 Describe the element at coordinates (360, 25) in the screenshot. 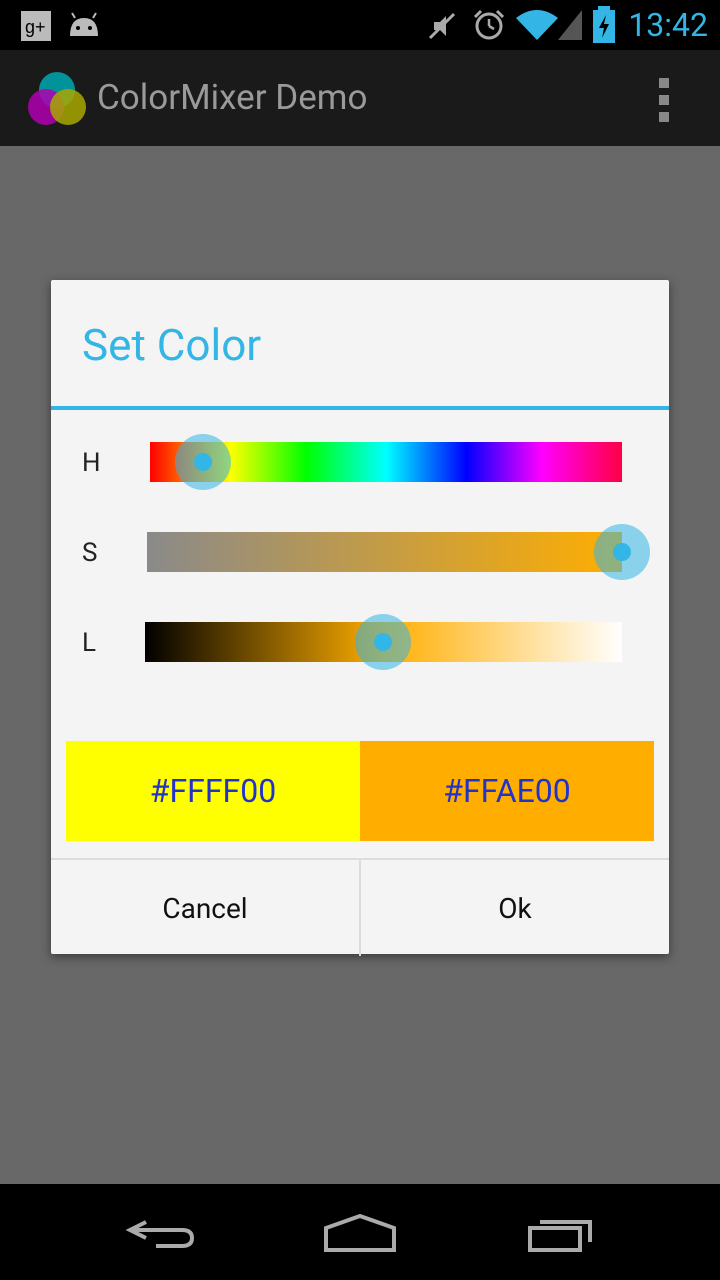

I see `status-bar: g+ 13:42` at that location.